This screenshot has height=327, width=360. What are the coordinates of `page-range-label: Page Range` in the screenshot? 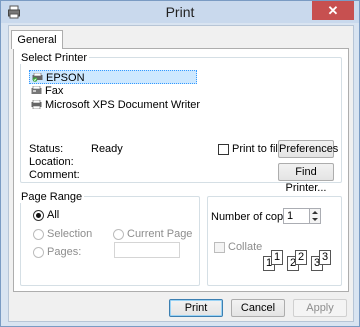 It's located at (52, 197).